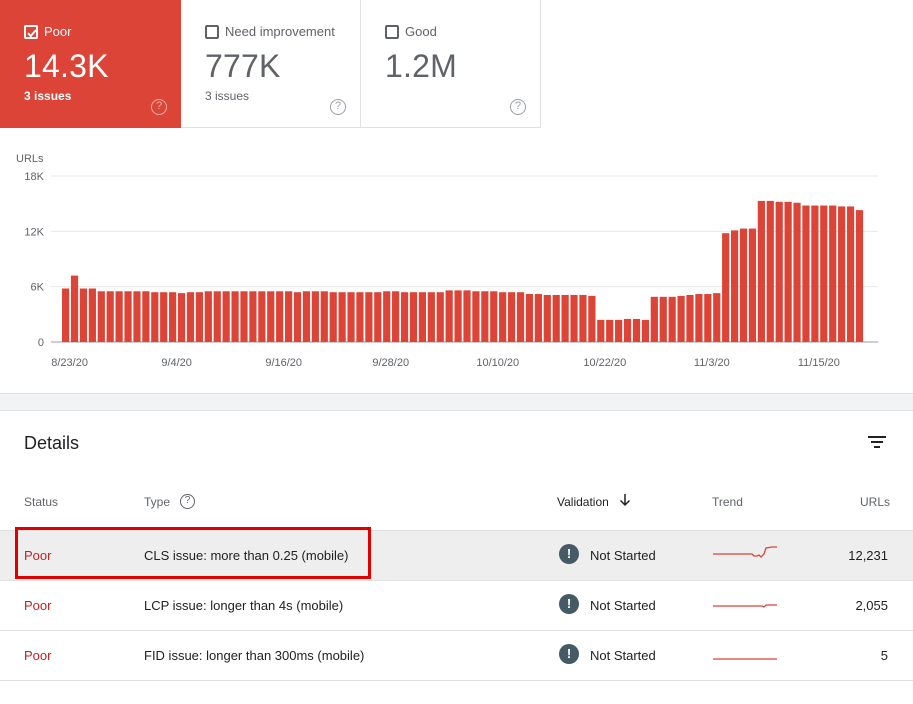 The image size is (913, 704). I want to click on tile-good: Good 1.2M ?, so click(451, 64).